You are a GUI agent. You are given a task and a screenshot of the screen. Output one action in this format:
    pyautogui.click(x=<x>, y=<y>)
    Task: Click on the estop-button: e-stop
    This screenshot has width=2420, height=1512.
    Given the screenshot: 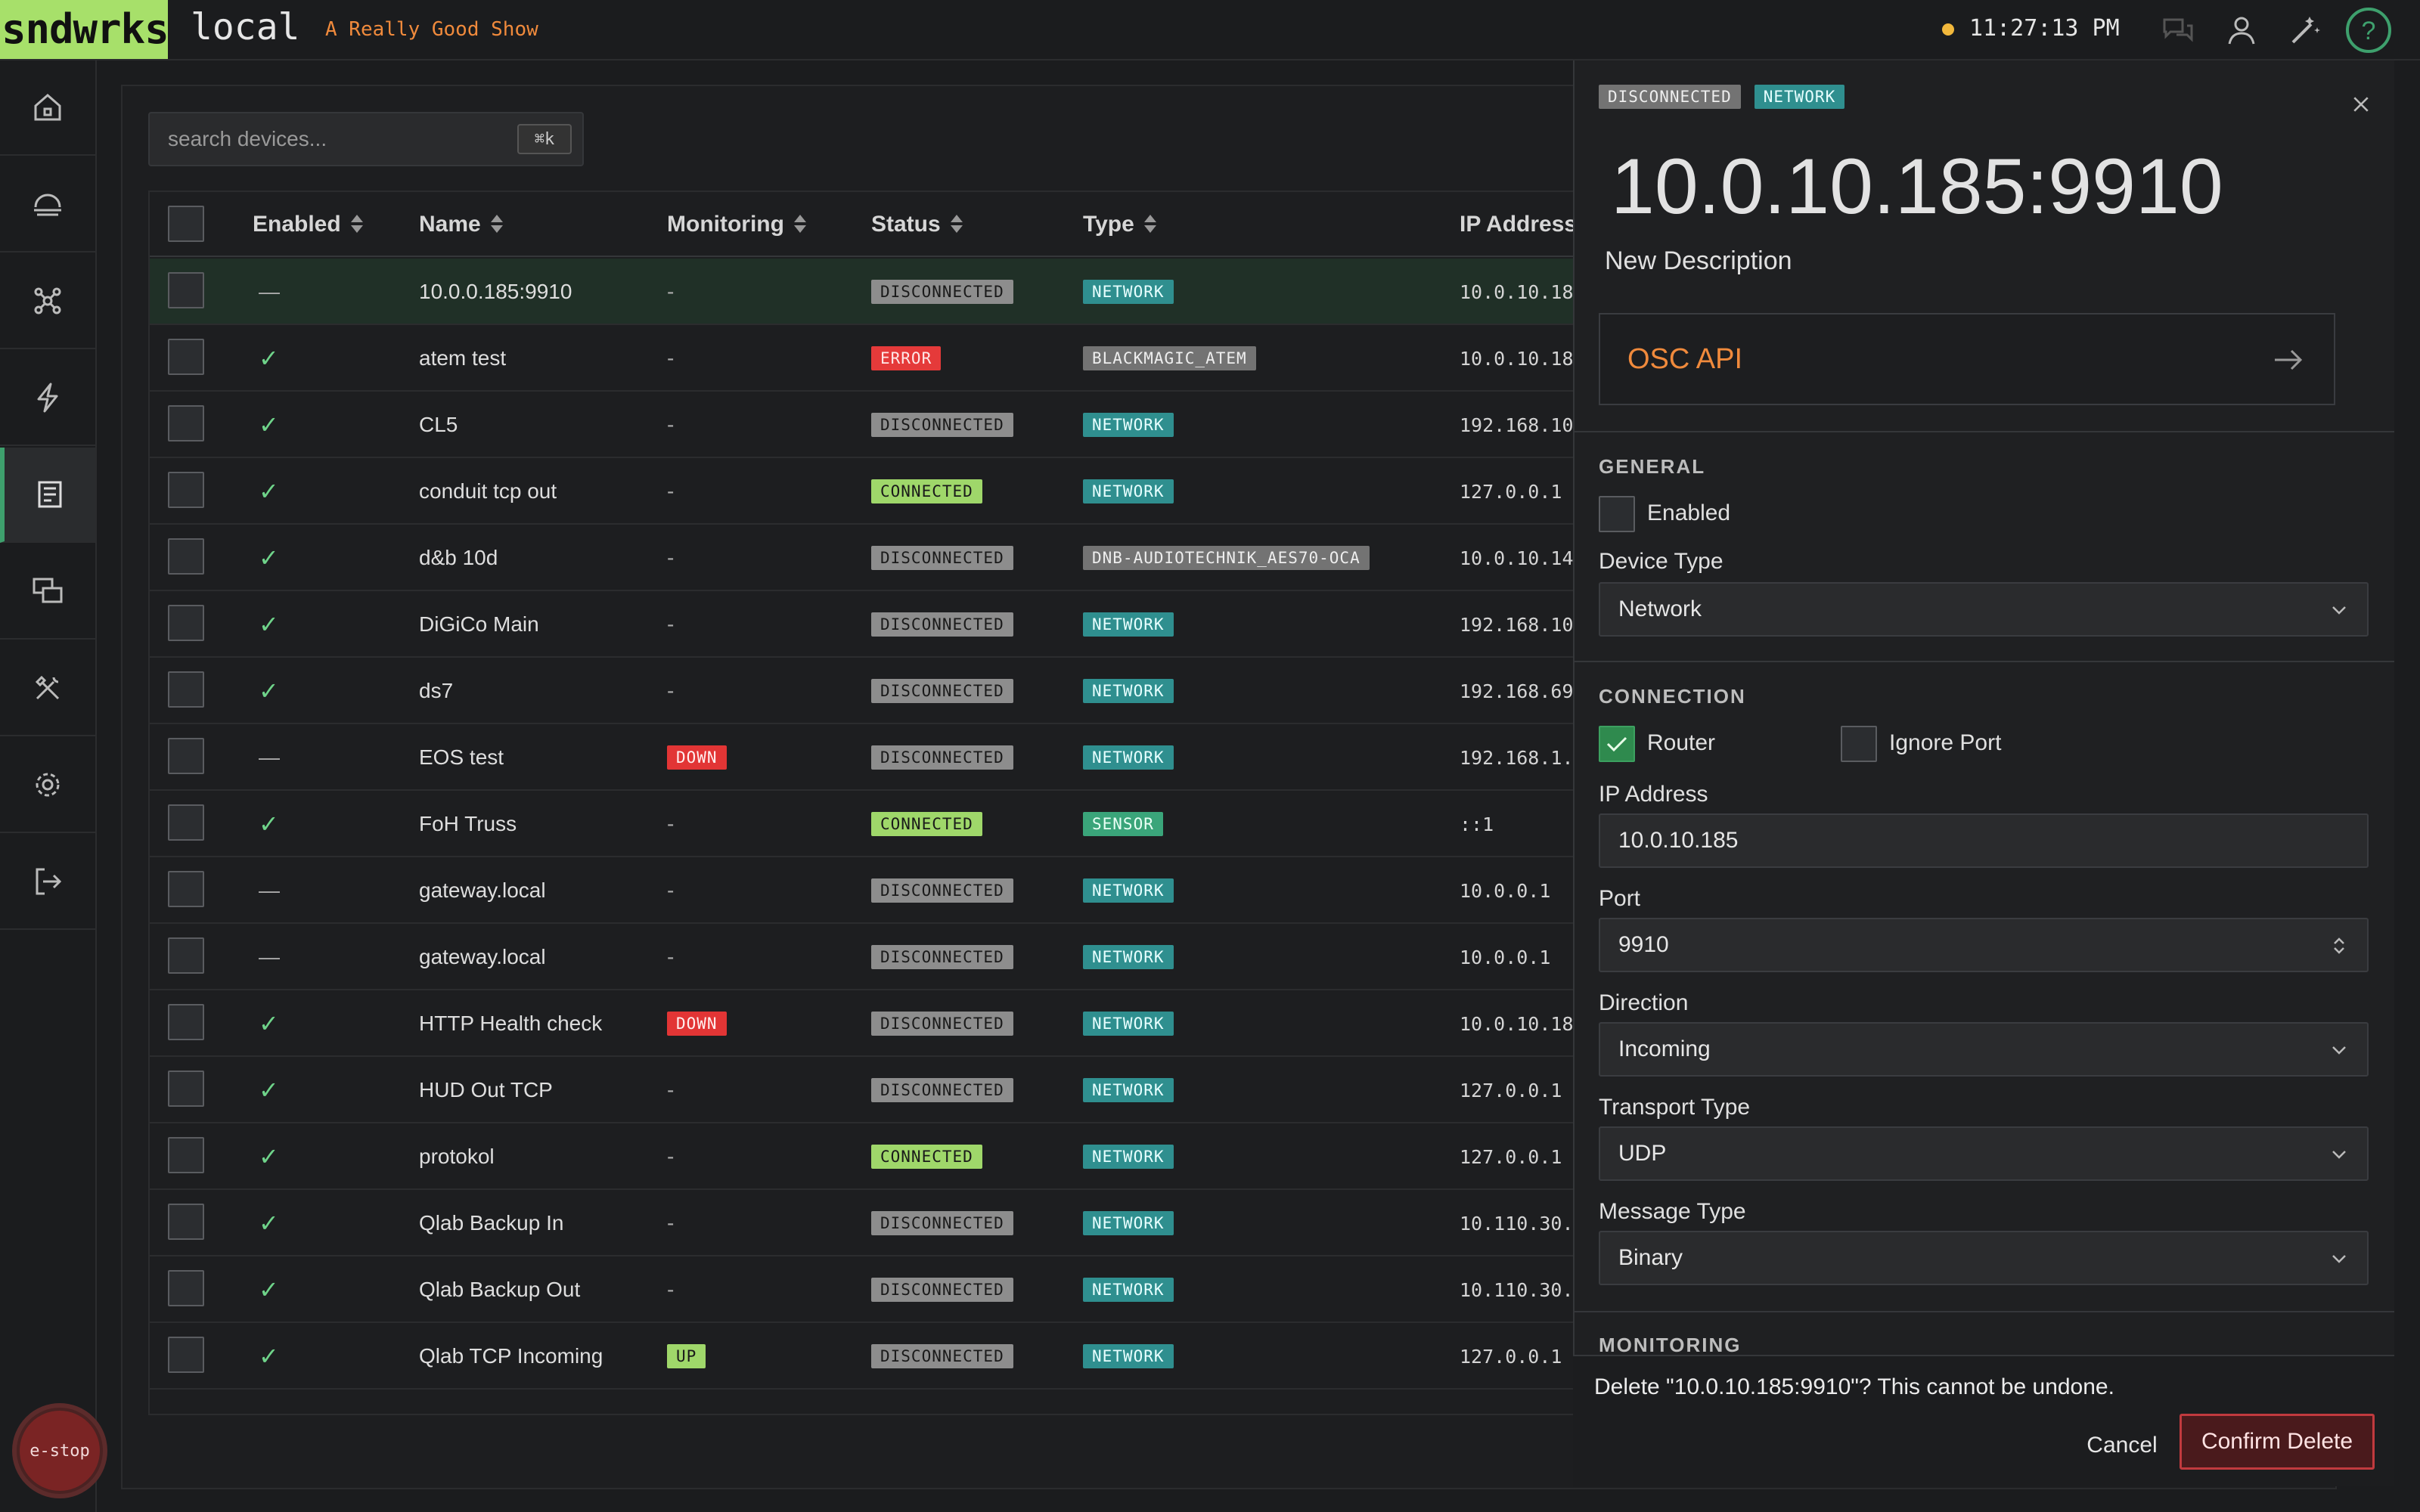 What is the action you would take?
    pyautogui.click(x=59, y=1450)
    